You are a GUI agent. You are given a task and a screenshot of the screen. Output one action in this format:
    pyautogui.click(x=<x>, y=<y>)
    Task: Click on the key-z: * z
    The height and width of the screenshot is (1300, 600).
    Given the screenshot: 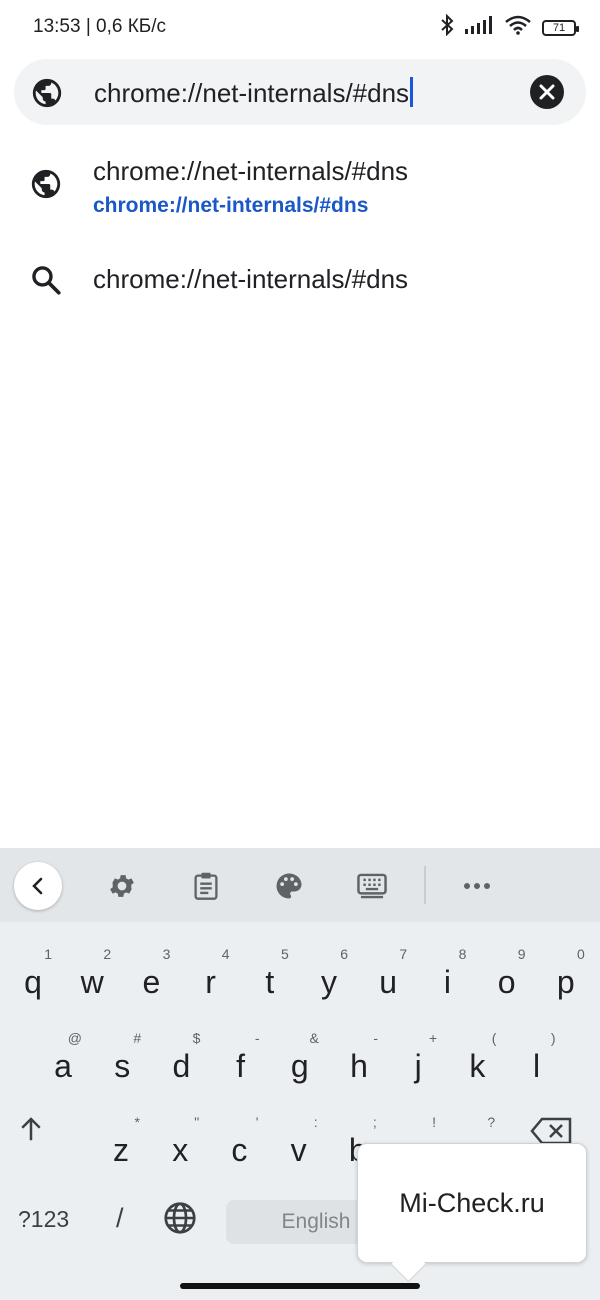 What is the action you would take?
    pyautogui.click(x=121, y=1144)
    